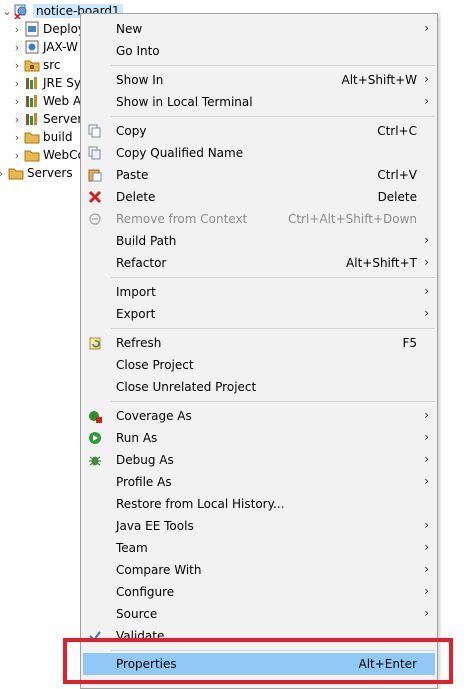  I want to click on menu-item-show-in-terminal: Show in Local Terminal ›, so click(259, 102).